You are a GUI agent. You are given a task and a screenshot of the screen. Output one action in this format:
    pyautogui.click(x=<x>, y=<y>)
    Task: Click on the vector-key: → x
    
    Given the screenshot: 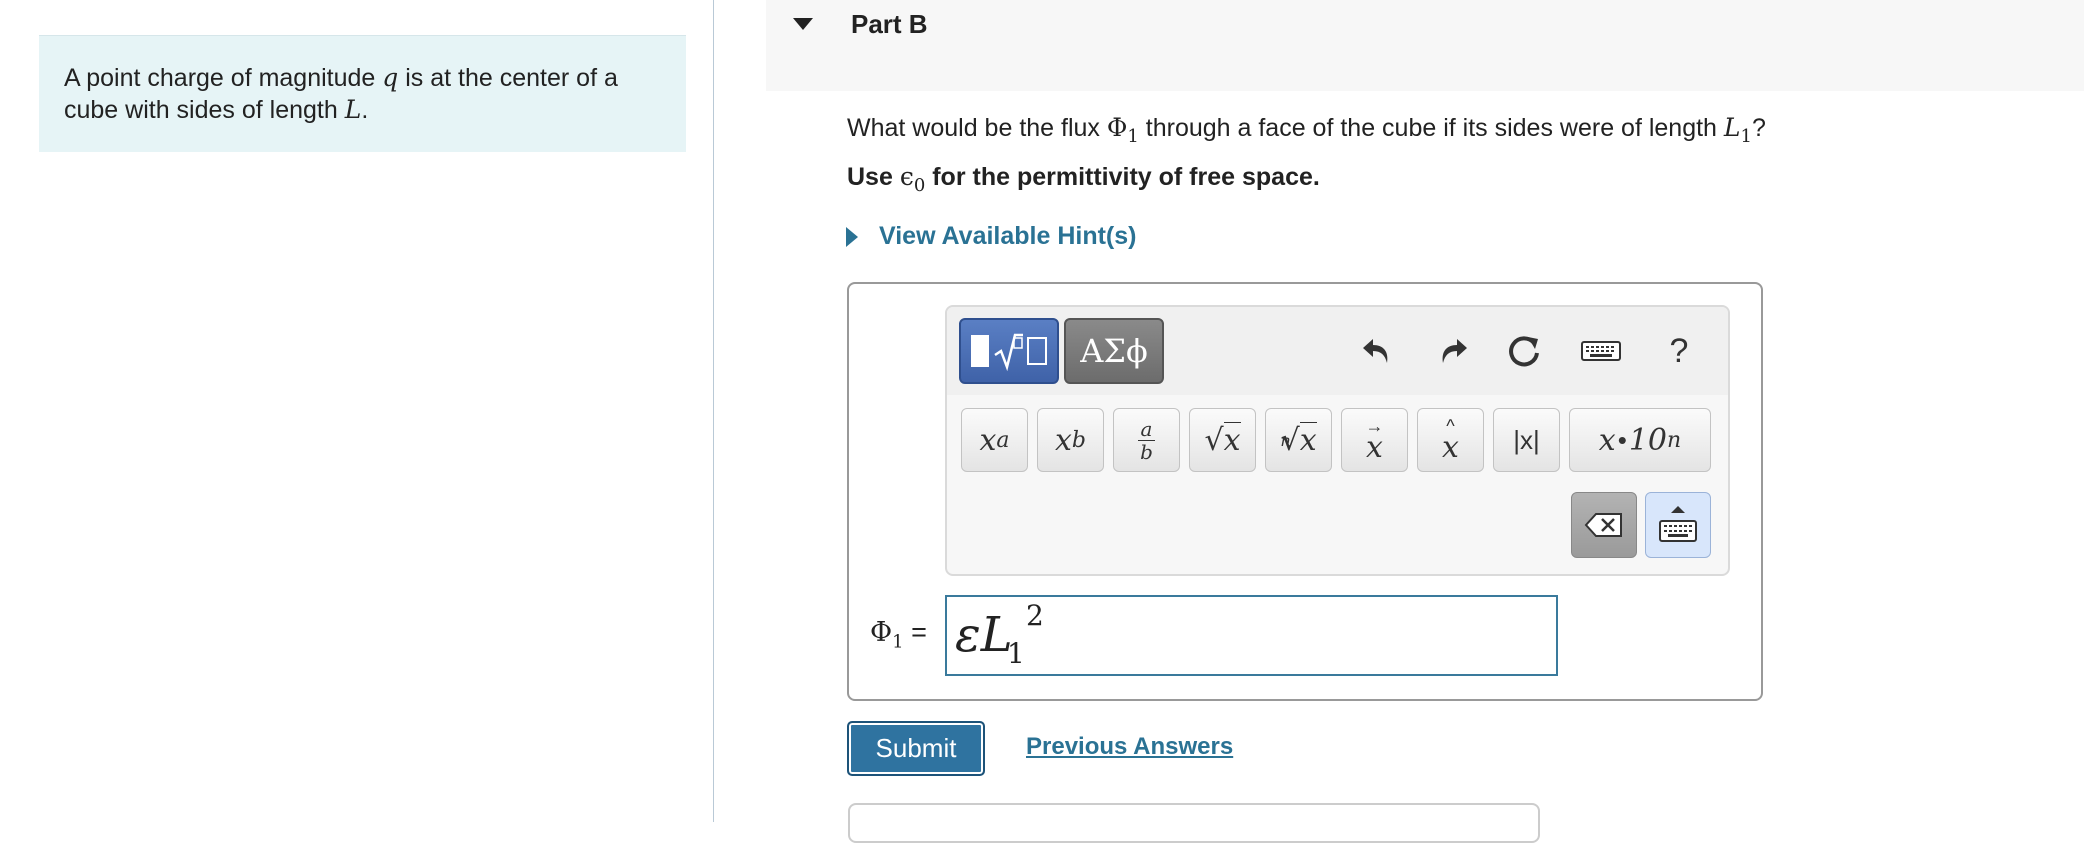 What is the action you would take?
    pyautogui.click(x=1374, y=440)
    